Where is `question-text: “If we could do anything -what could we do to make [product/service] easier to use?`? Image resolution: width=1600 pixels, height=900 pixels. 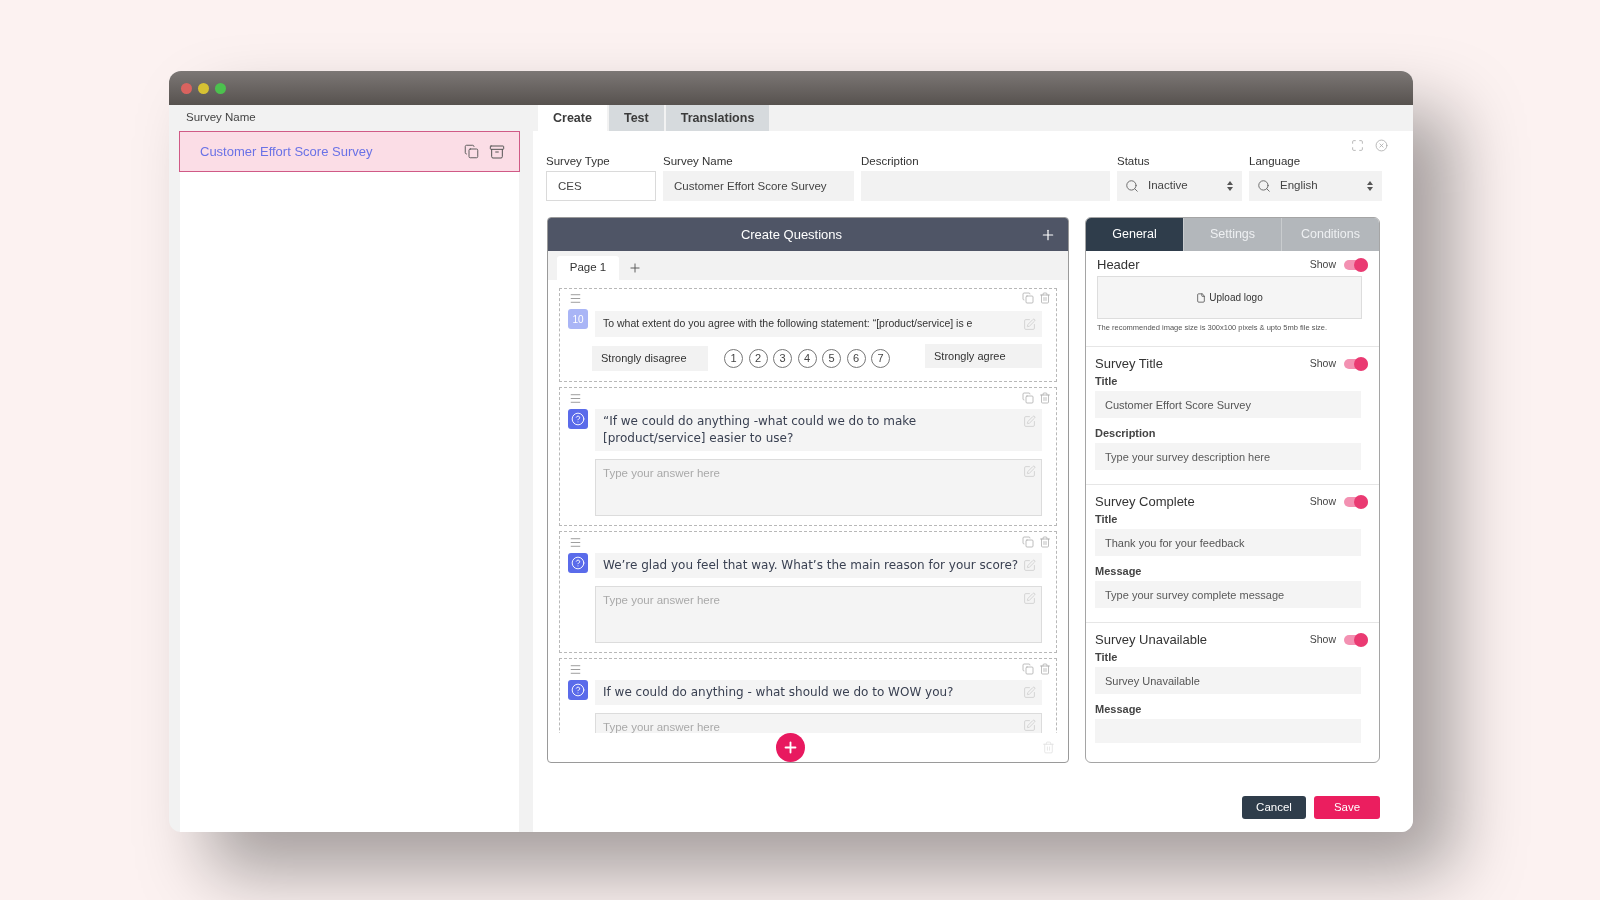
question-text: “If we could do anything -what could we do to make [product/service] easier to use? is located at coordinates (760, 430).